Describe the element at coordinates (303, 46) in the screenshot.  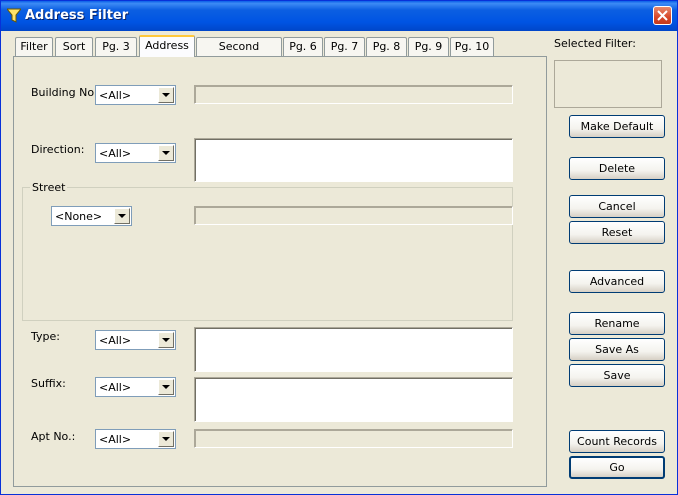
I see `tab-pg-6: Pg. 6` at that location.